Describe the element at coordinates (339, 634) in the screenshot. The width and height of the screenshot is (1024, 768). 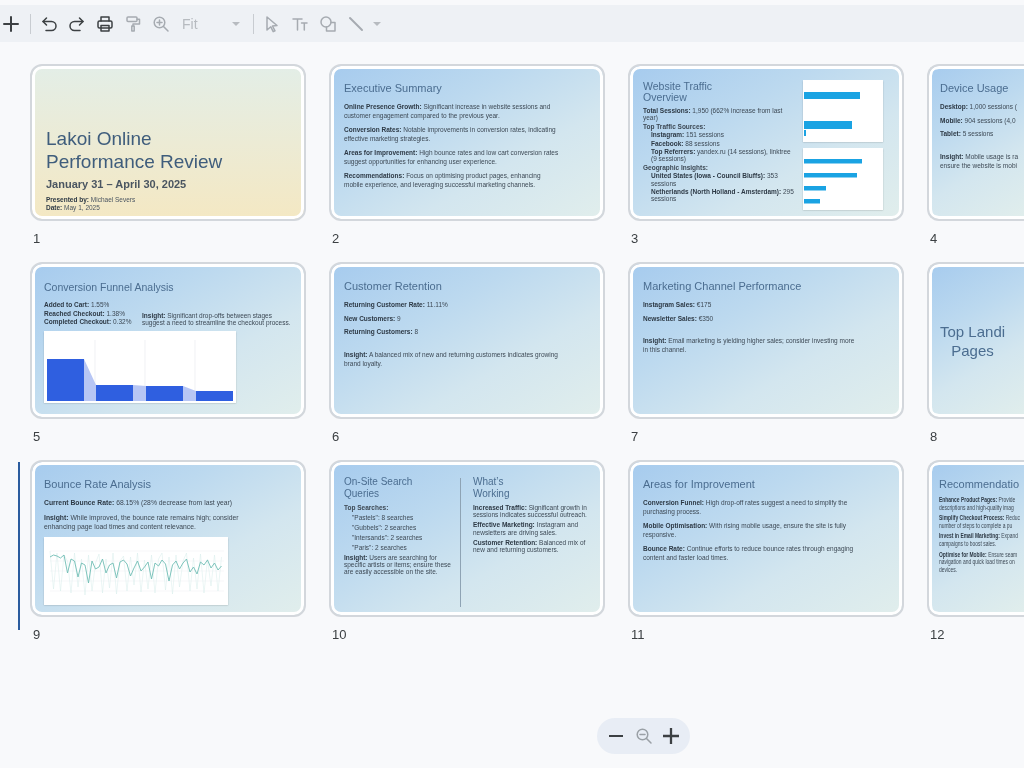
I see `slide-number: 10` at that location.